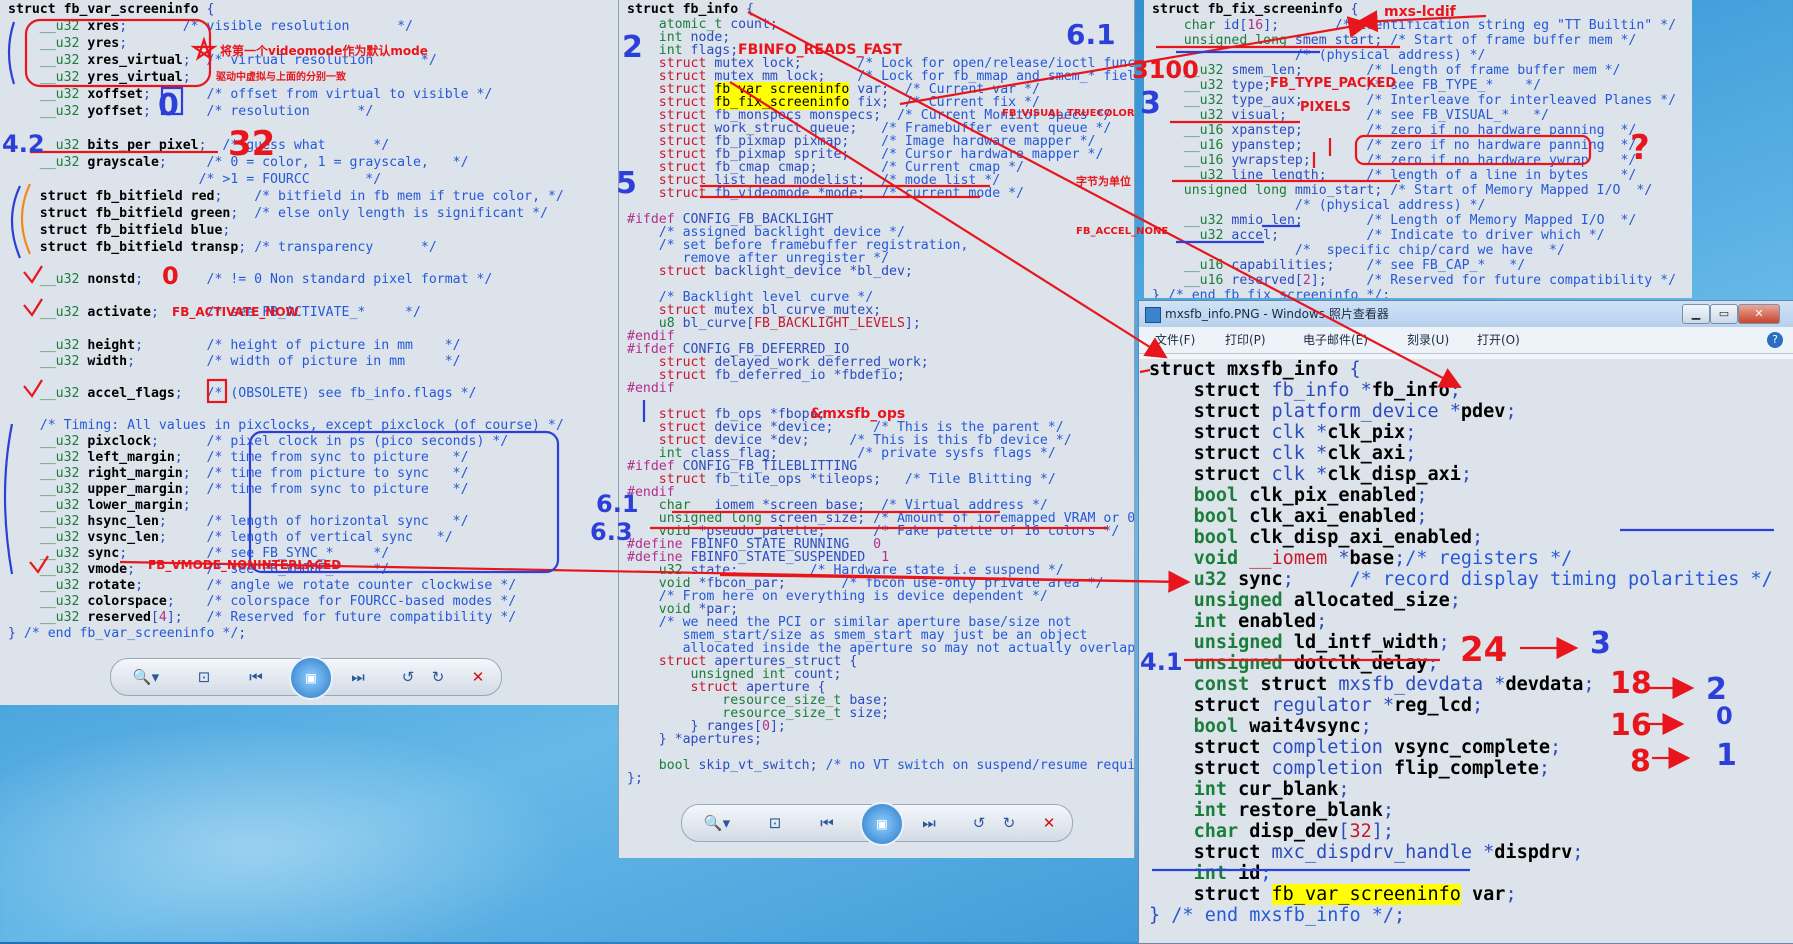 This screenshot has width=1793, height=944. What do you see at coordinates (1153, 315) in the screenshot?
I see `viewer-app-icon` at bounding box center [1153, 315].